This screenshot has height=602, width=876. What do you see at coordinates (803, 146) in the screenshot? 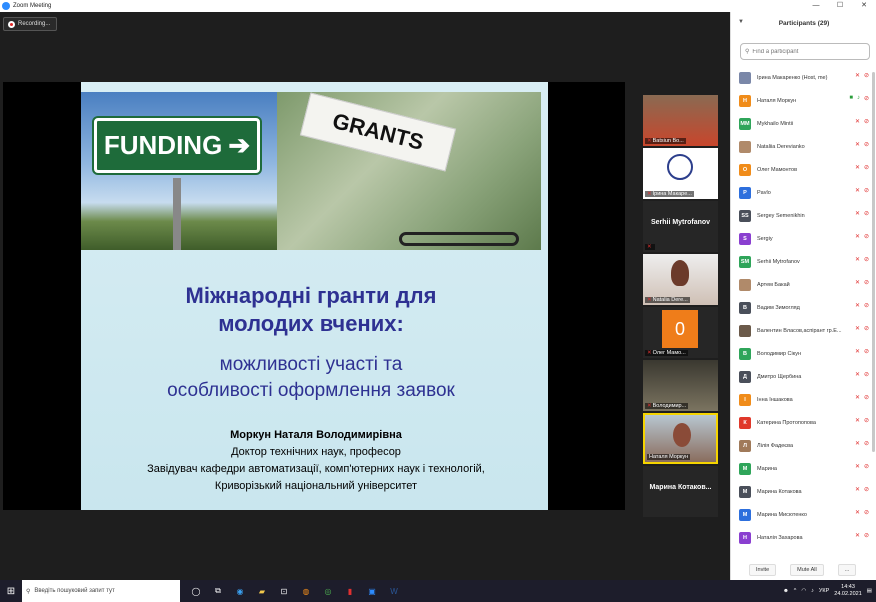
I see `participant-row: Nataliia Derevianko ✕ ⊘` at bounding box center [803, 146].